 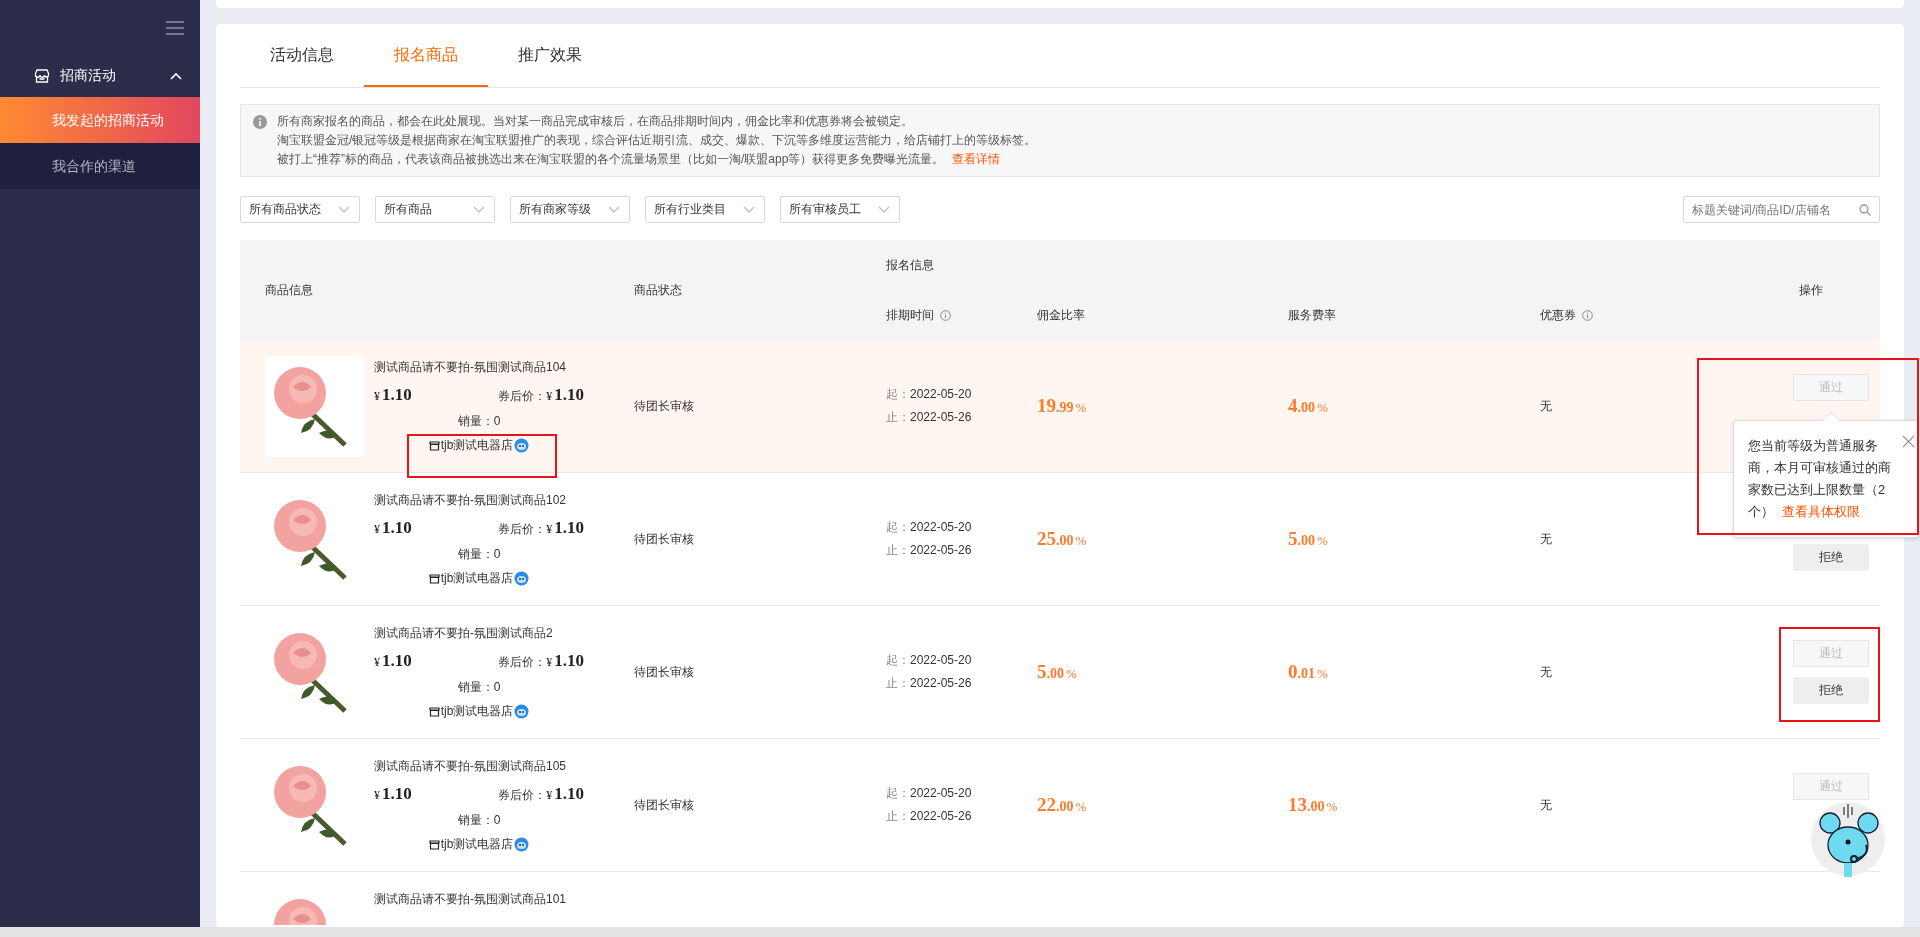 I want to click on product-title: 测试商品请不要拍-氛围测试商品102, so click(x=470, y=500).